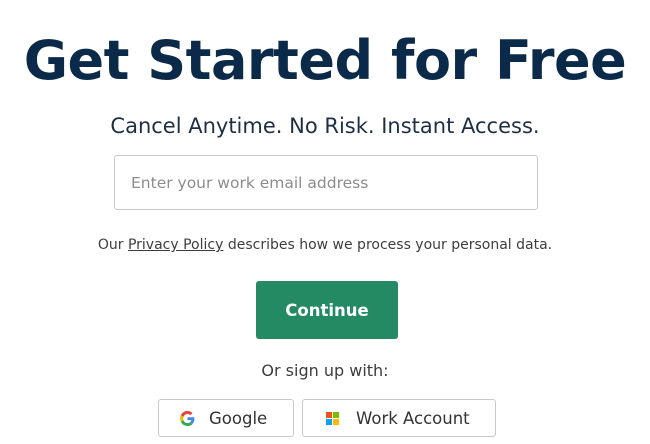 The image size is (650, 444). I want to click on privacy-policy-link: Privacy Policy, so click(175, 245).